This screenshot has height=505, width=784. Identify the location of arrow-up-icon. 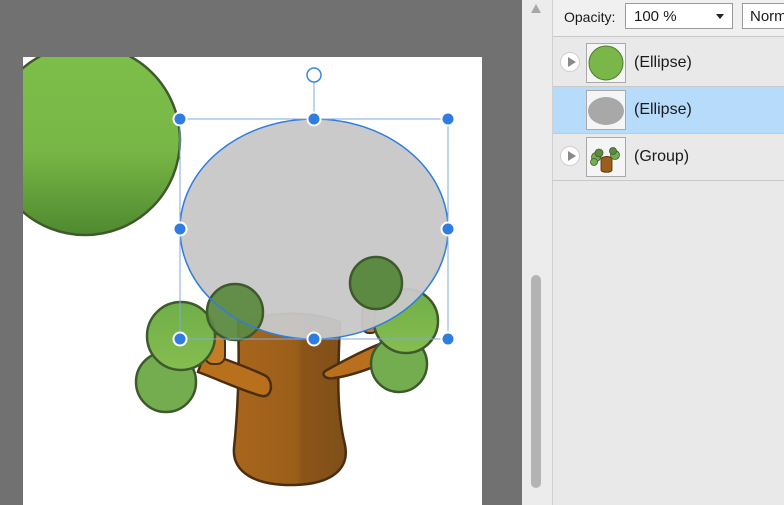
(536, 8).